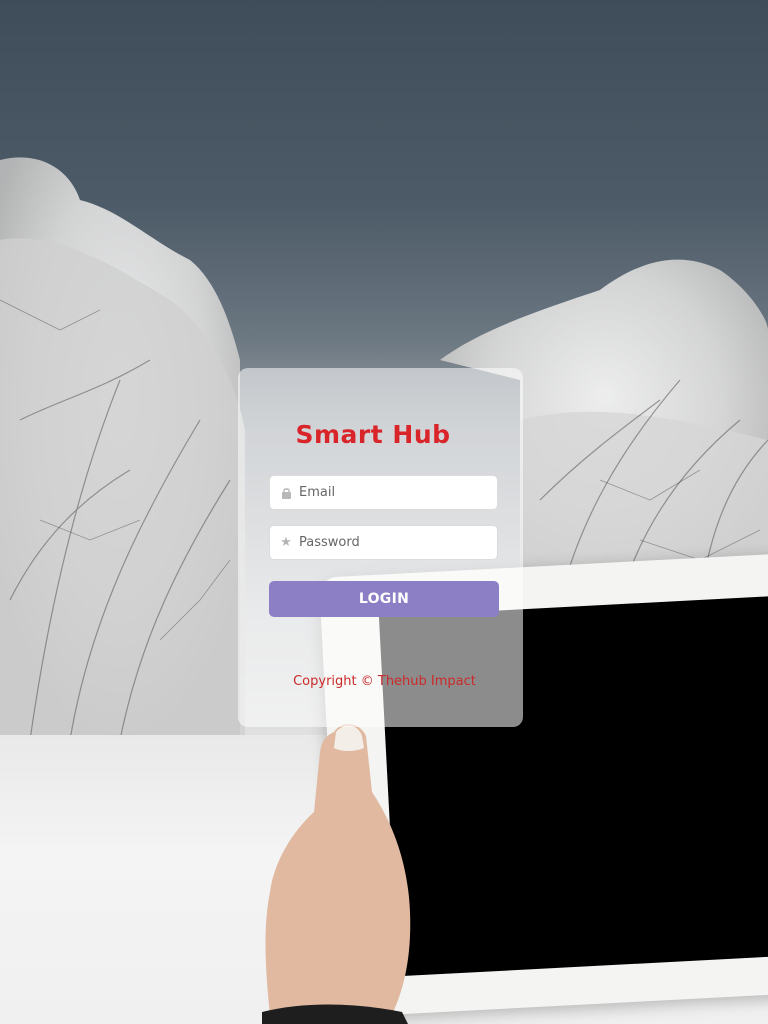 The width and height of the screenshot is (768, 1024). Describe the element at coordinates (373, 434) in the screenshot. I see `brand-logo: Smart Hub` at that location.